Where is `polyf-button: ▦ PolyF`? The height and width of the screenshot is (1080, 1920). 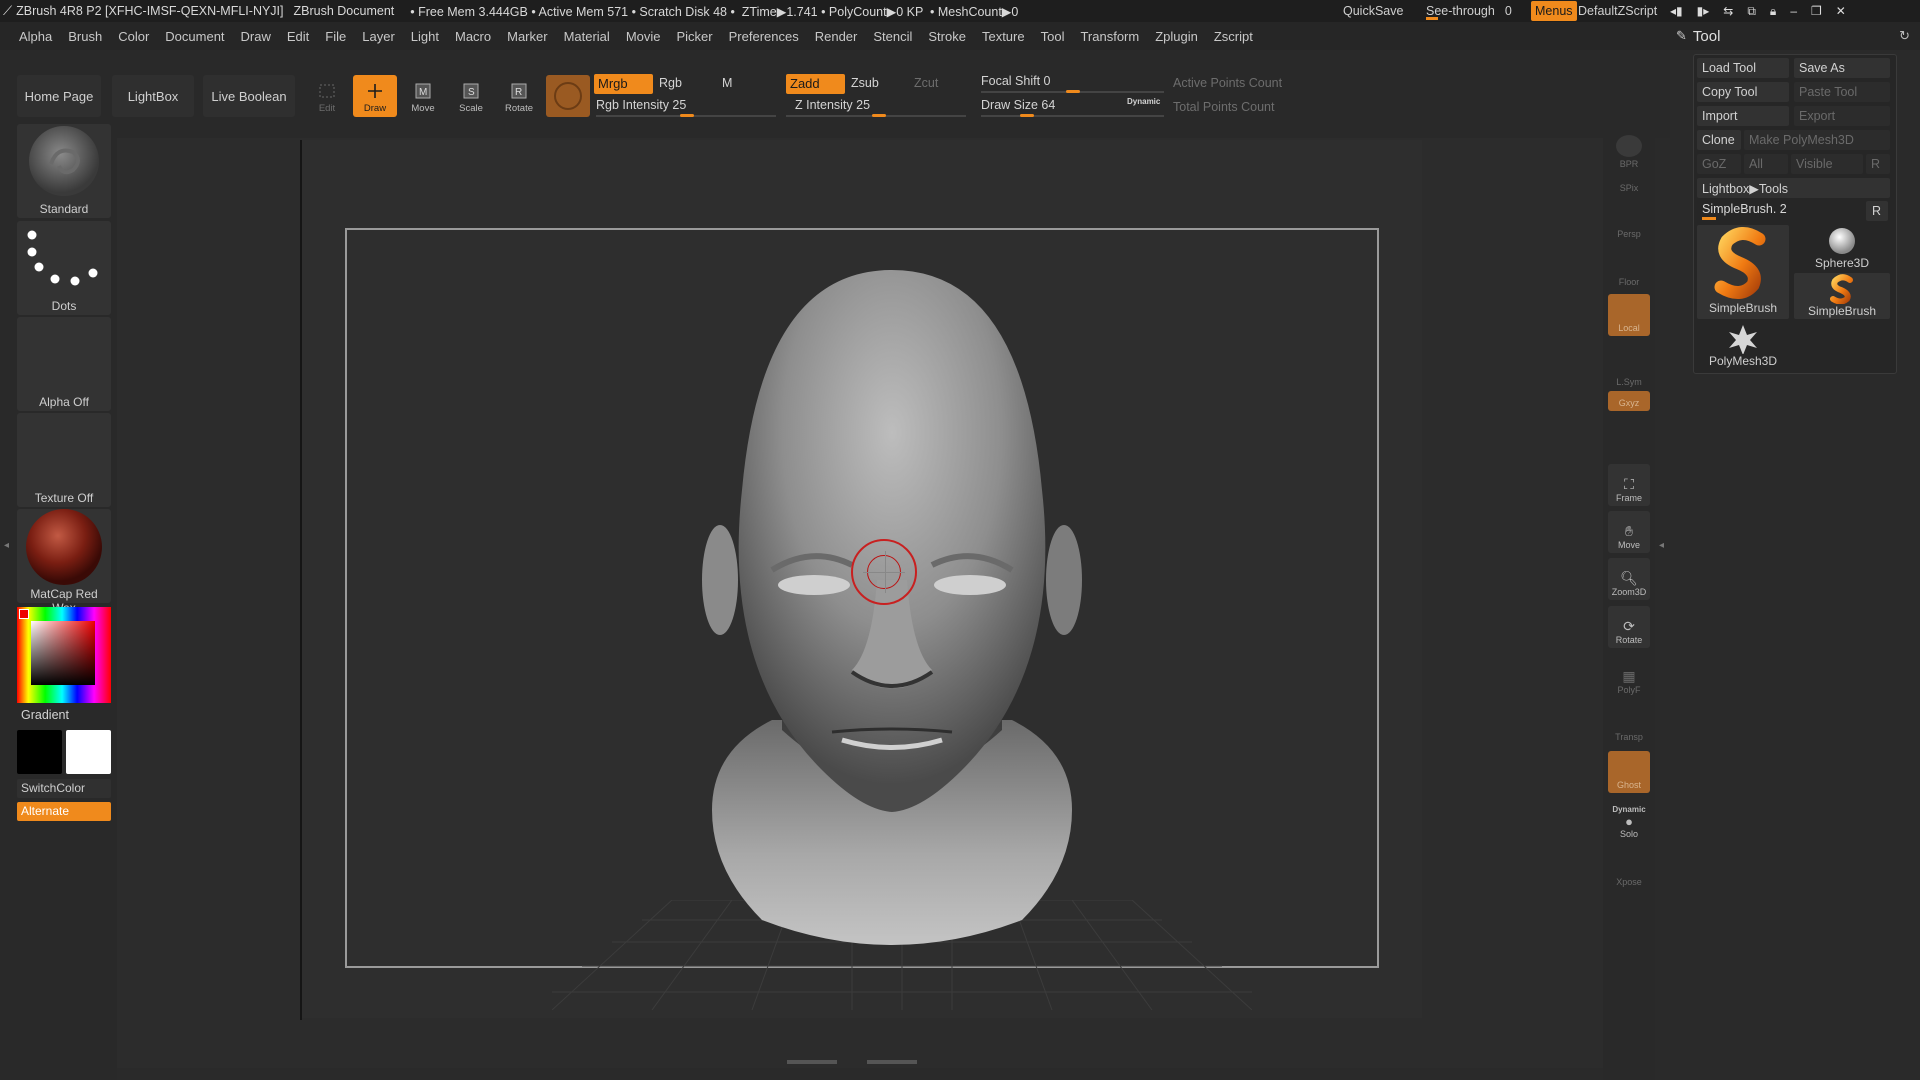
polyf-button: ▦ PolyF is located at coordinates (1629, 677).